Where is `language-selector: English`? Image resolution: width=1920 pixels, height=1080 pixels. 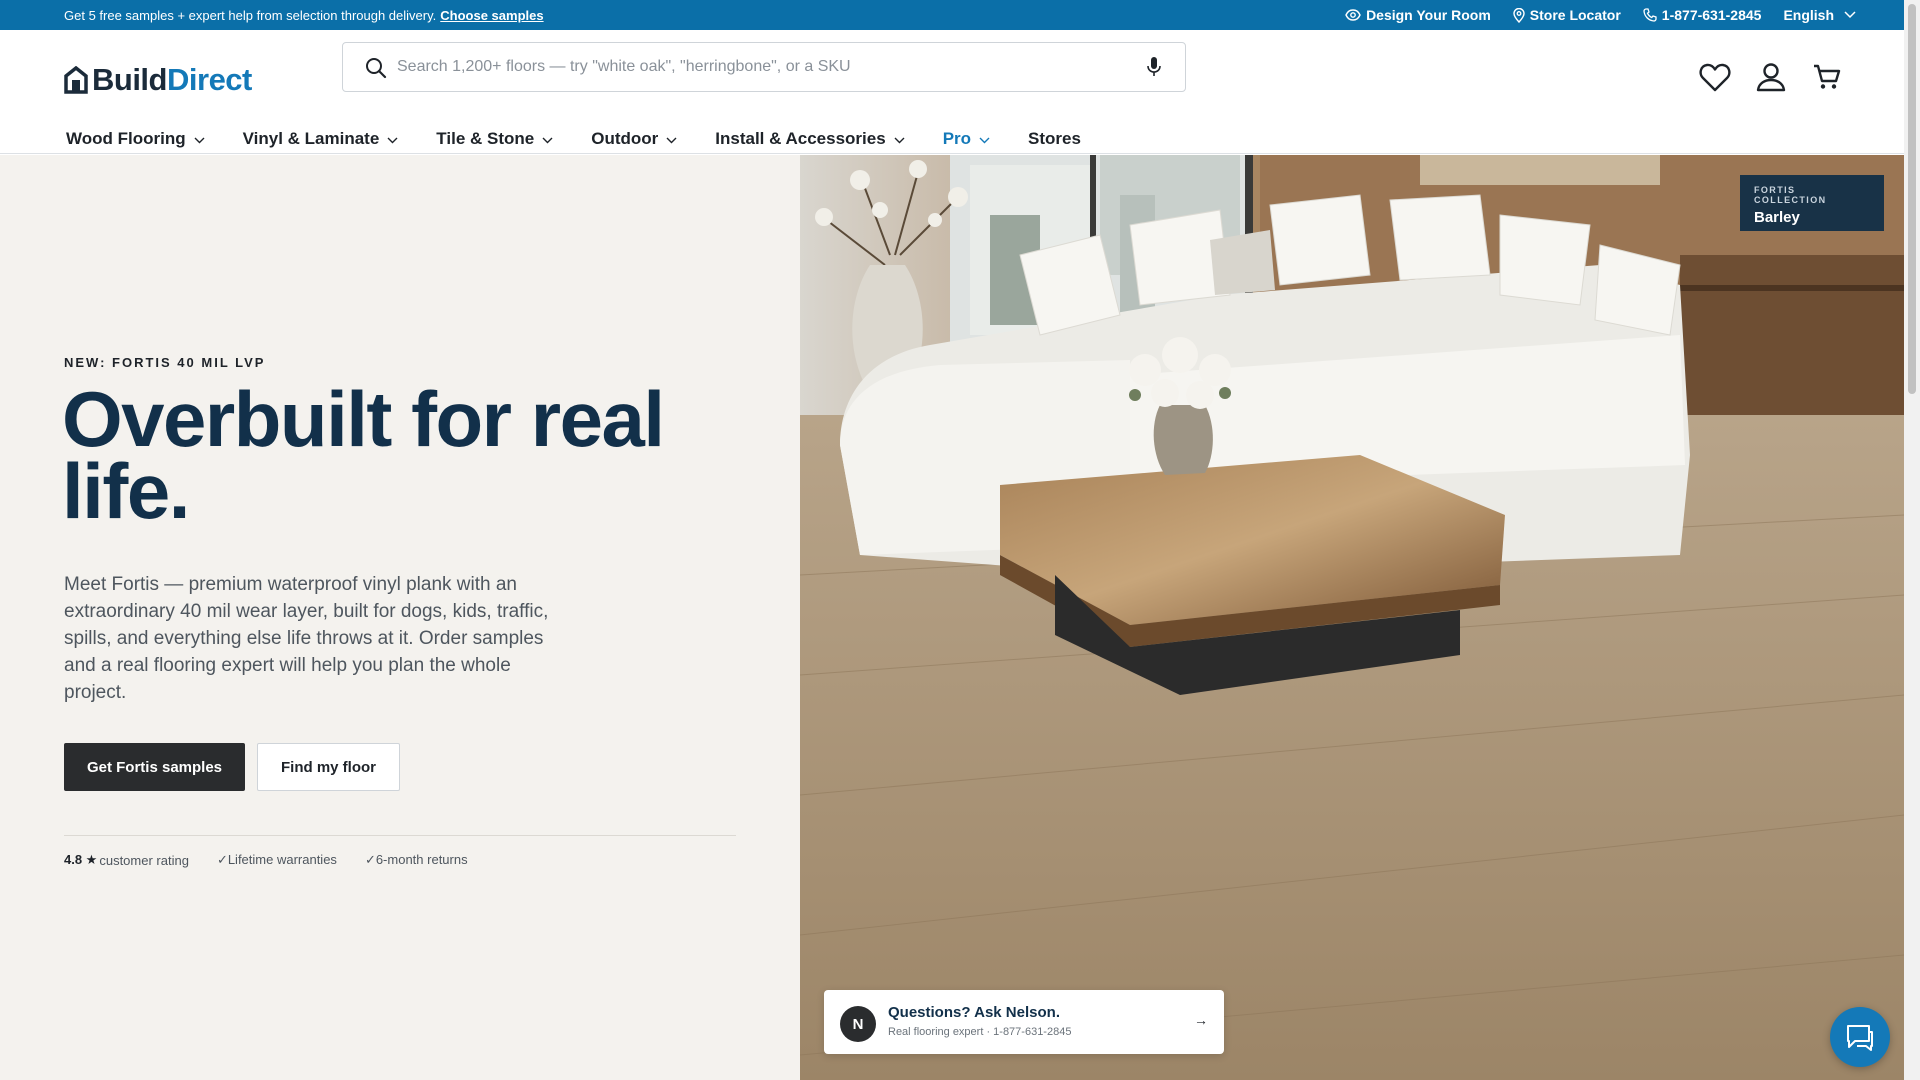
language-selector: English is located at coordinates (1819, 15).